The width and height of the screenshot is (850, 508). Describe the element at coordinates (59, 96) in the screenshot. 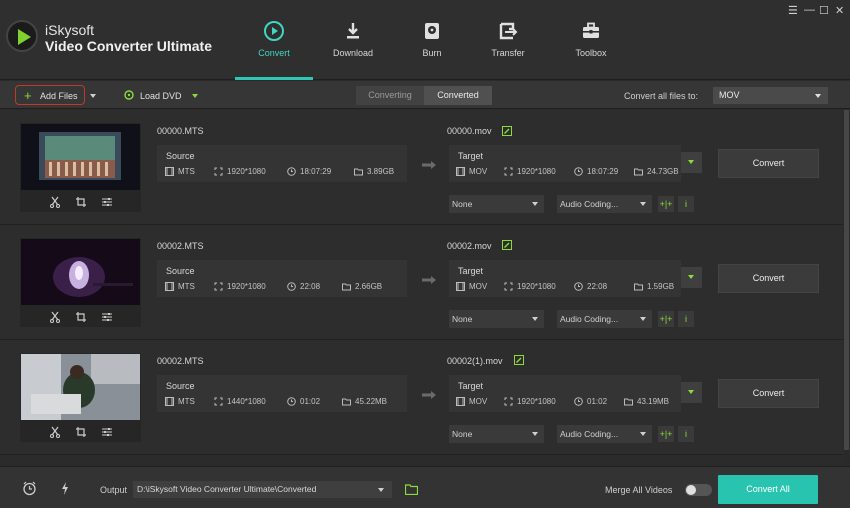

I see `add-files-label: Add Files` at that location.